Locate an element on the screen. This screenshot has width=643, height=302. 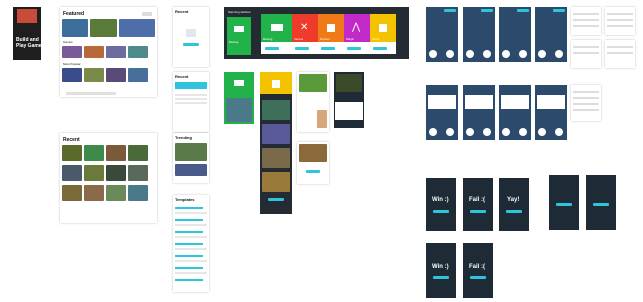
green-card is located at coordinates (239, 98).